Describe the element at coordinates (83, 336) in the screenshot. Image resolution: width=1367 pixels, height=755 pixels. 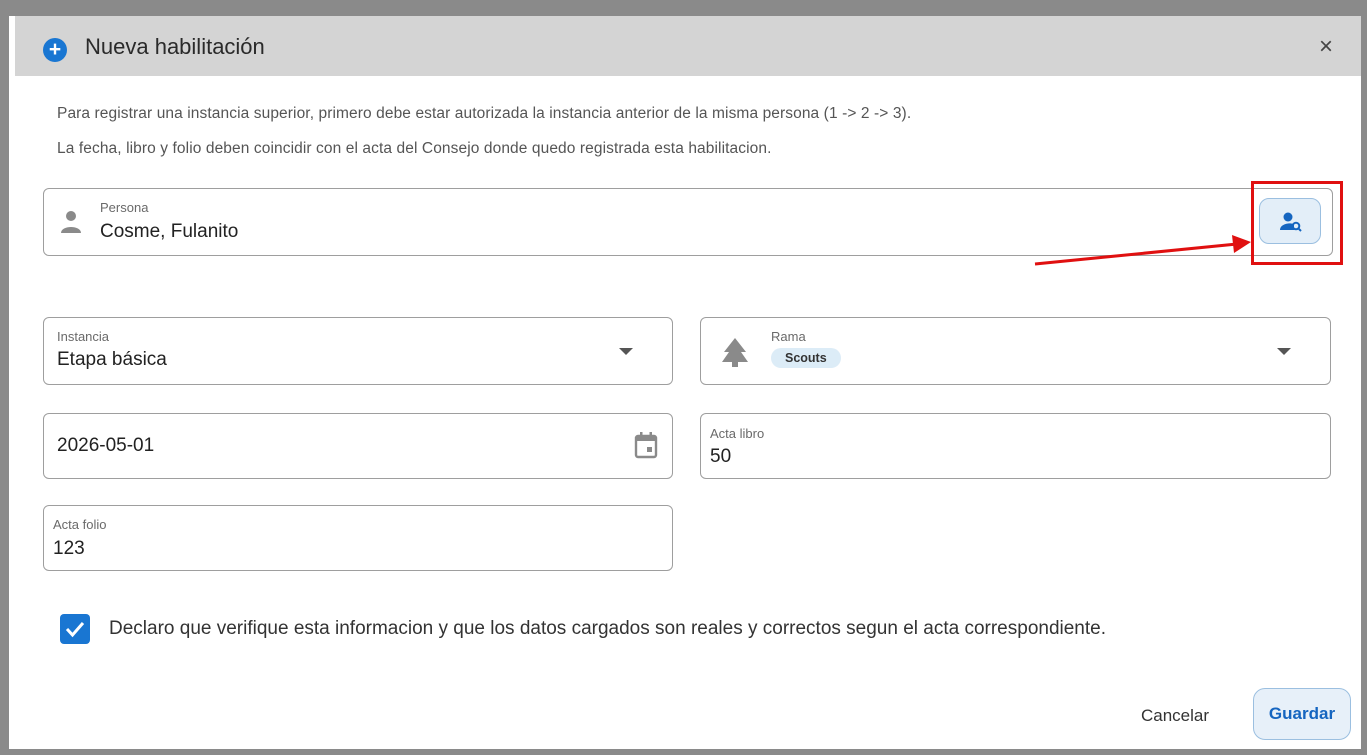
I see `instancia-label: Instancia` at that location.